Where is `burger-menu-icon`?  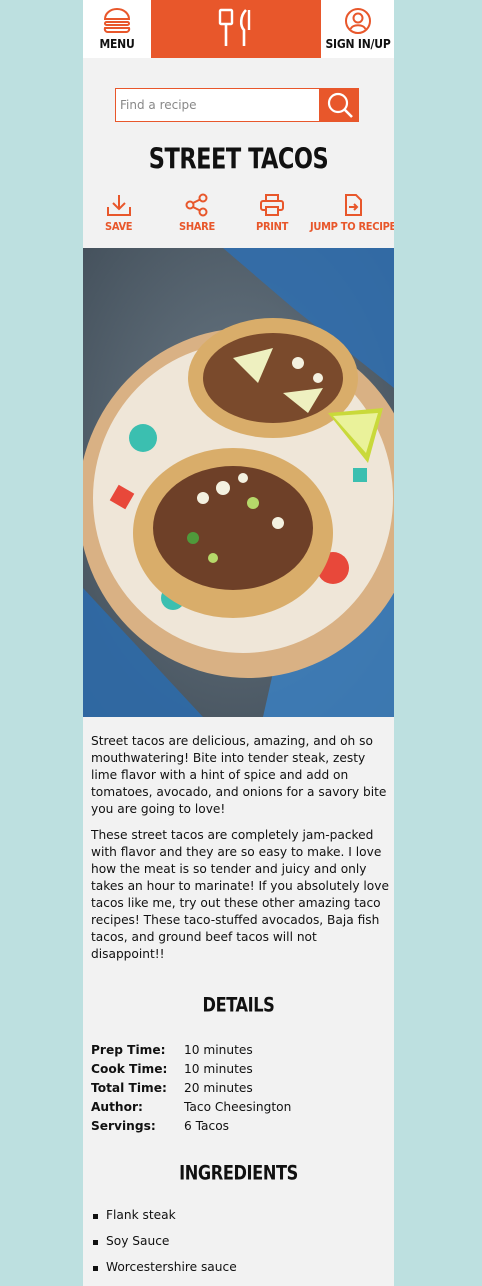 burger-menu-icon is located at coordinates (117, 20).